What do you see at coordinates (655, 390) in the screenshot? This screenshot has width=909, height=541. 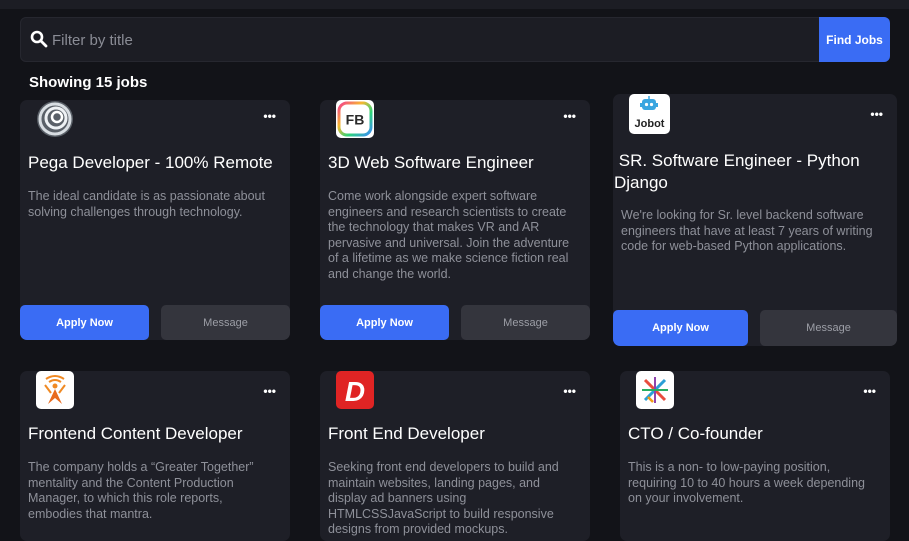 I see `colorful-x-logo` at bounding box center [655, 390].